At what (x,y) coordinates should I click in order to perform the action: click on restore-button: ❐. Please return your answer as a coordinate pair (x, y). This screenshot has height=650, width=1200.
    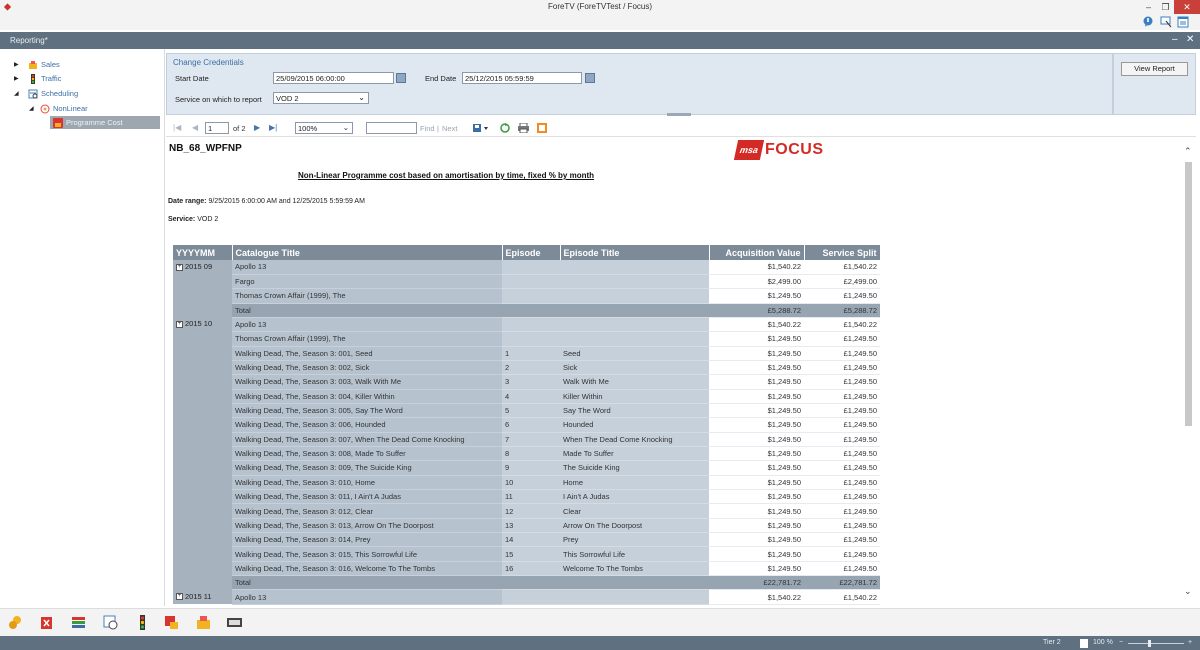
    Looking at the image, I should click on (1165, 7).